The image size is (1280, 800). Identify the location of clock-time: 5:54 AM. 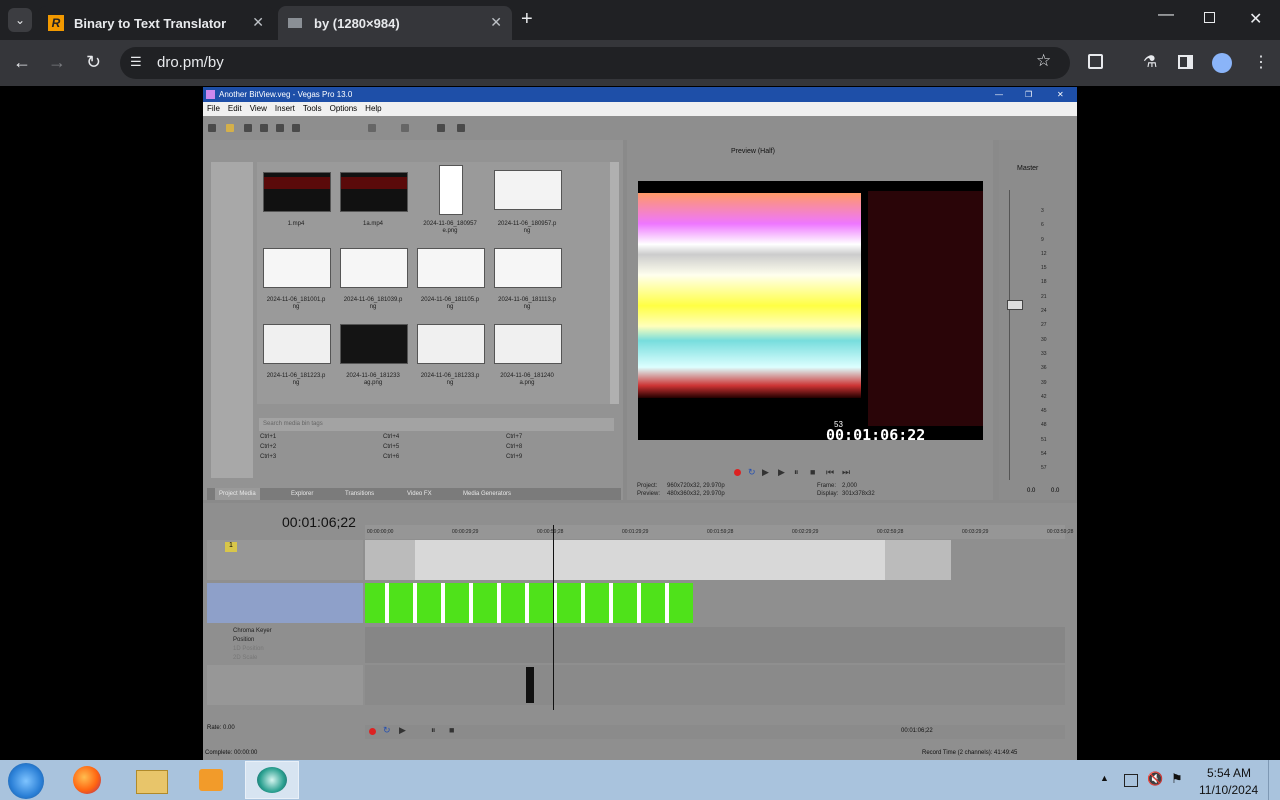
(1229, 773).